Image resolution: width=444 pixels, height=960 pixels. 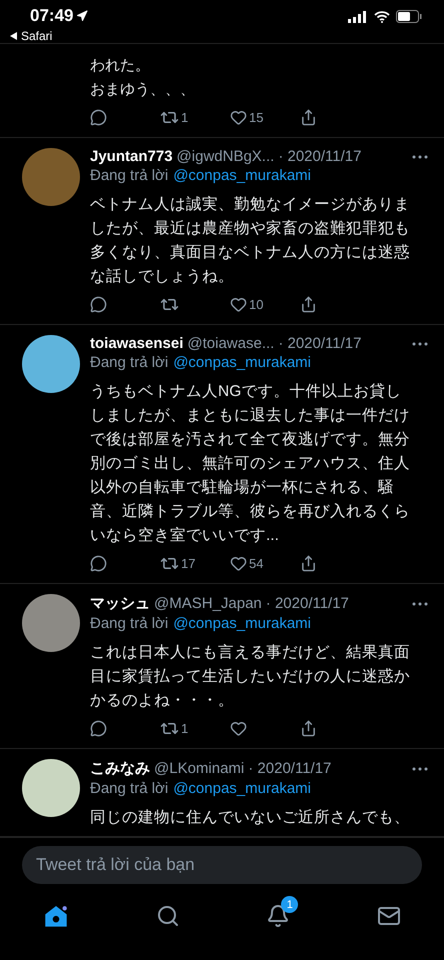 I want to click on user-handle: @MASH_Japan, so click(x=208, y=603).